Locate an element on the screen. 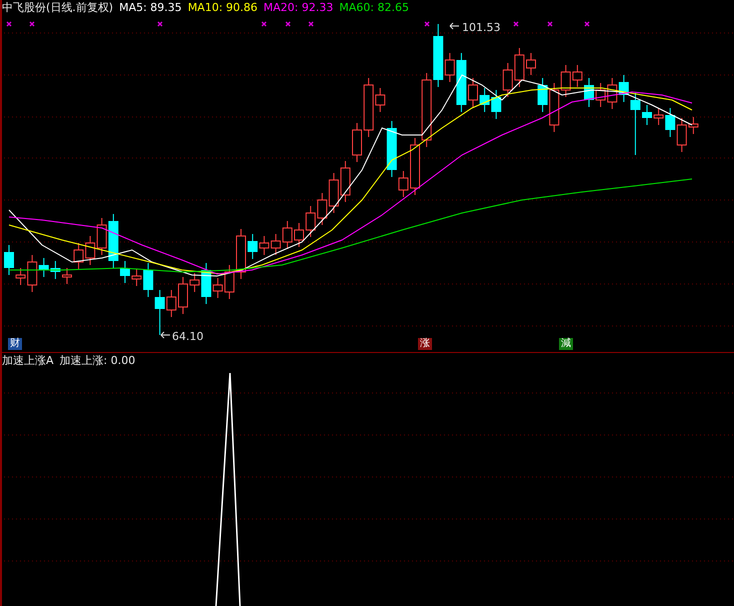  stock-title: 中飞股份(日线.前复权) is located at coordinates (58, 7).